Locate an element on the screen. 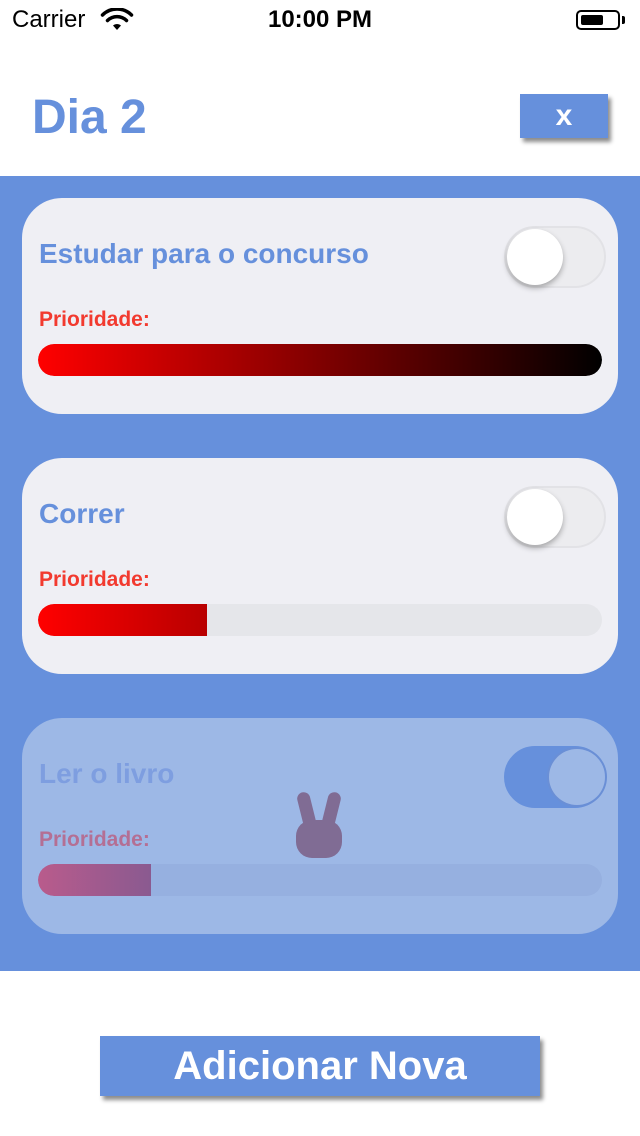 The height and width of the screenshot is (1136, 640). battery-icon is located at coordinates (598, 20).